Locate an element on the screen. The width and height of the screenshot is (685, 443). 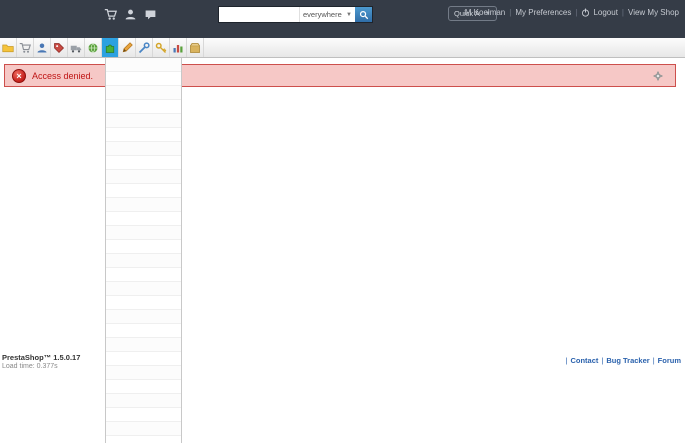
power-icon is located at coordinates (585, 12).